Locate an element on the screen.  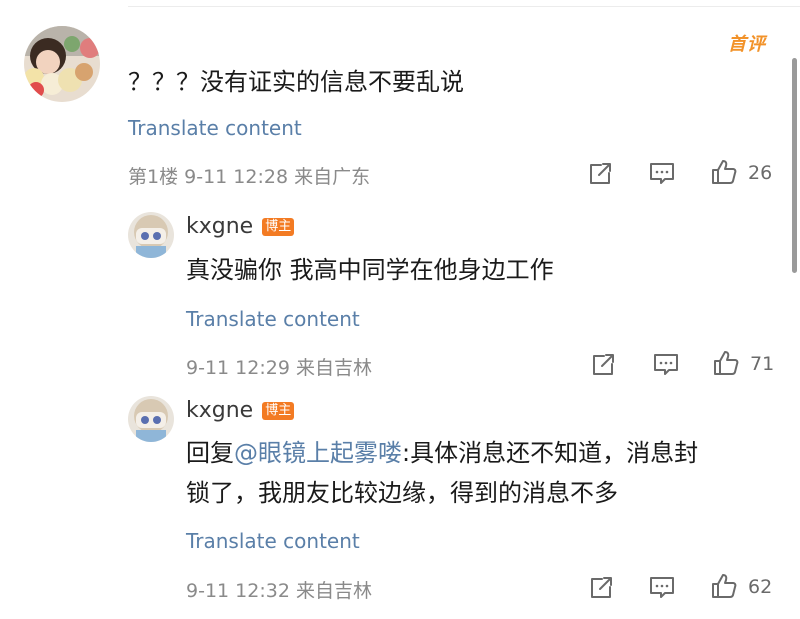
like-count: 26 is located at coordinates (760, 173).